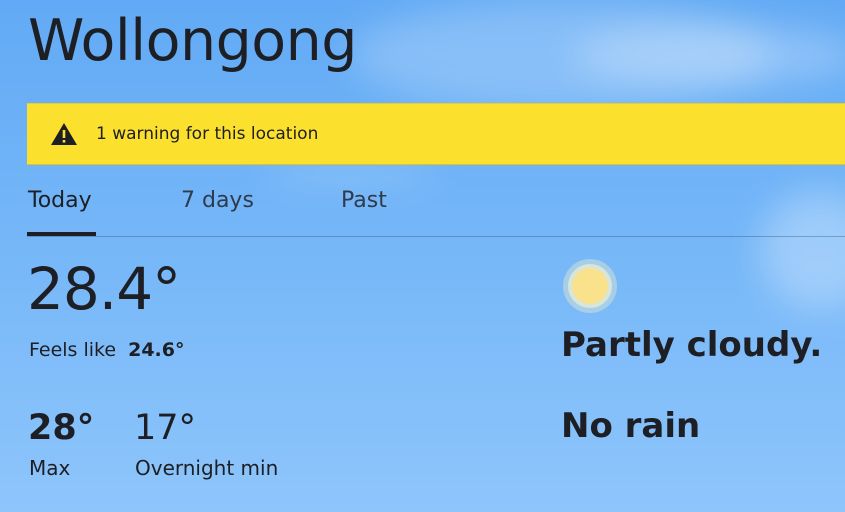 This screenshot has width=845, height=512. I want to click on max-label: Max, so click(50, 468).